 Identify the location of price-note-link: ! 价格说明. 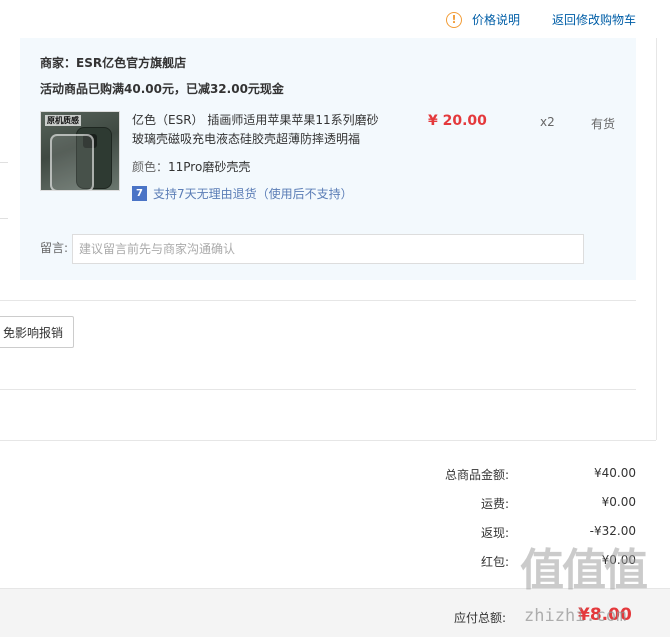
(483, 19).